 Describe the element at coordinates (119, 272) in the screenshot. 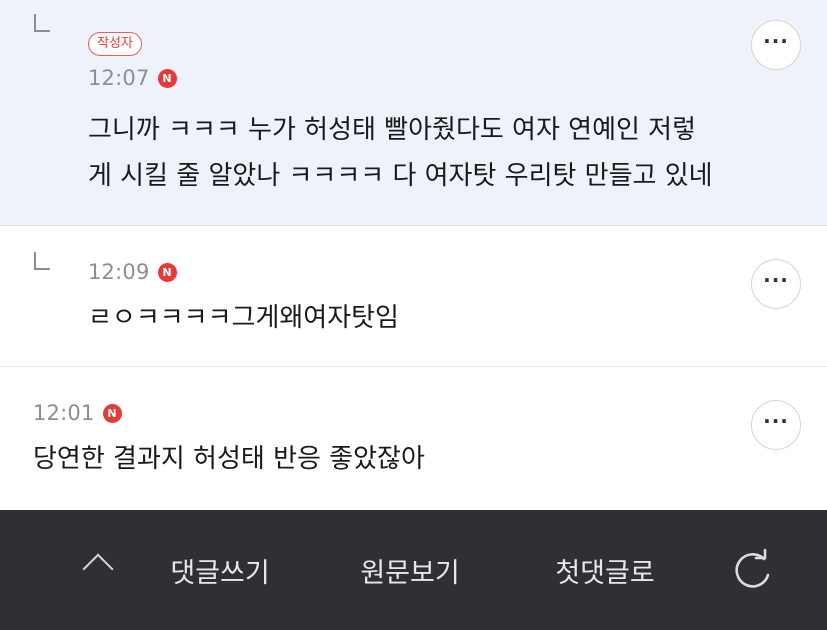

I see `comment-time: 12:09` at that location.